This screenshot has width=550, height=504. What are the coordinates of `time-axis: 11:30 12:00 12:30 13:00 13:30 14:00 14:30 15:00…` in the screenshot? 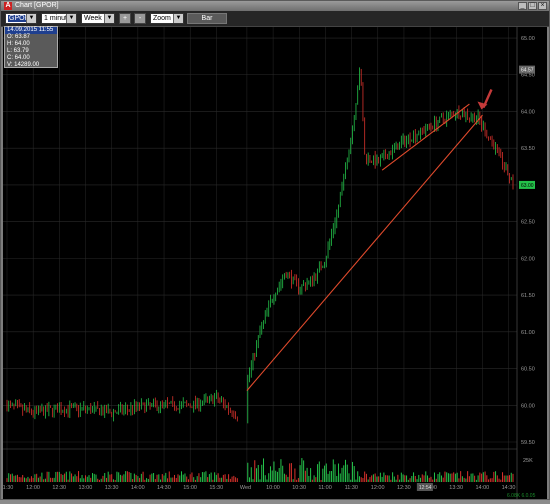 It's located at (268, 491).